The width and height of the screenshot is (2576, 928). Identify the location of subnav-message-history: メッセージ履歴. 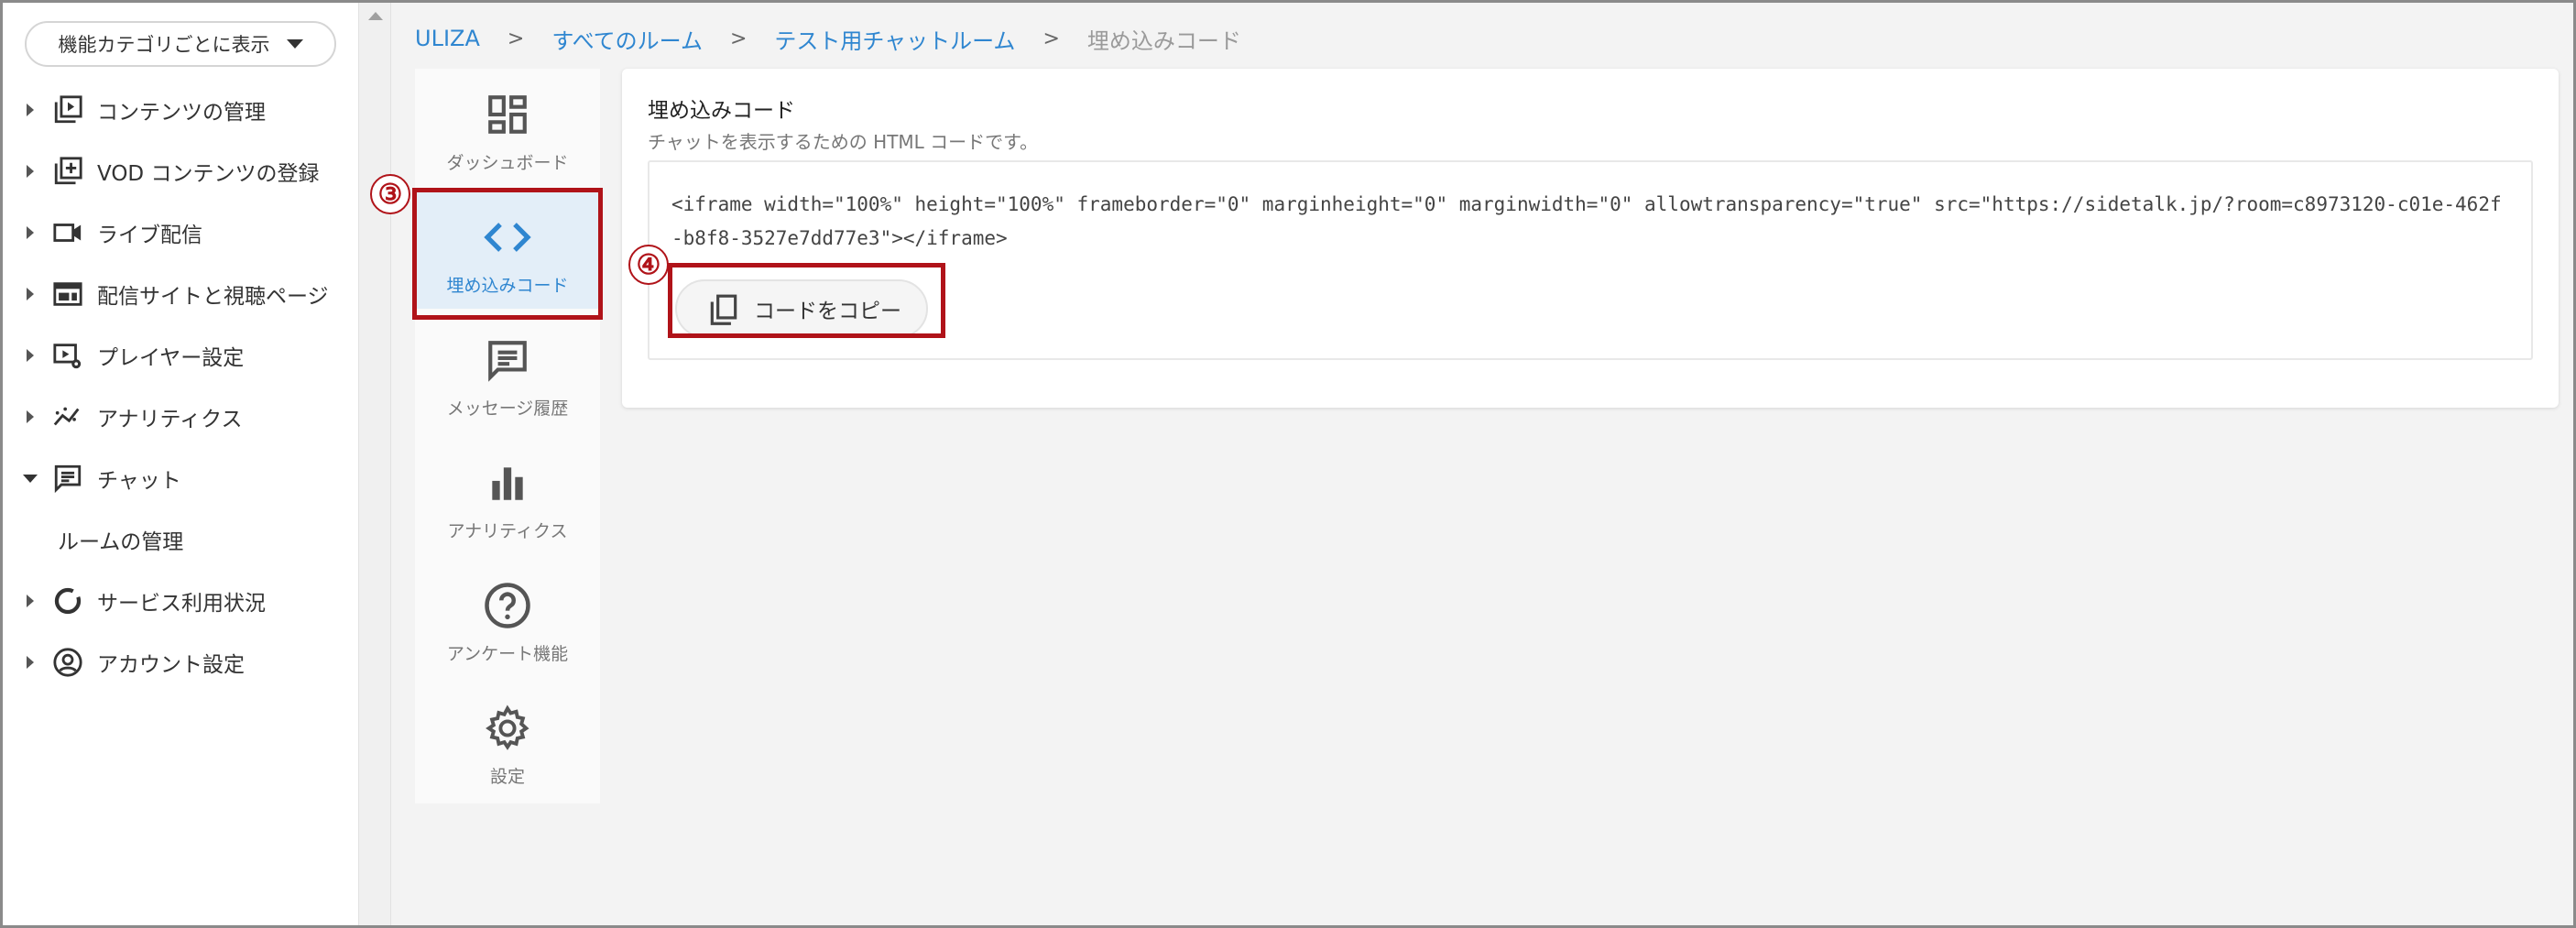
(508, 372).